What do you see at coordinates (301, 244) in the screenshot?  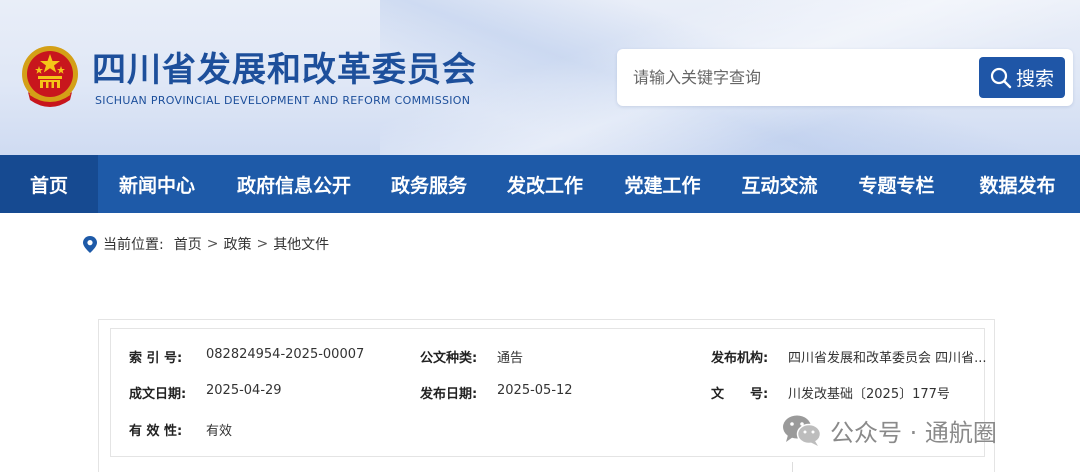 I see `breadcrumb-item-other-files: 其他文件` at bounding box center [301, 244].